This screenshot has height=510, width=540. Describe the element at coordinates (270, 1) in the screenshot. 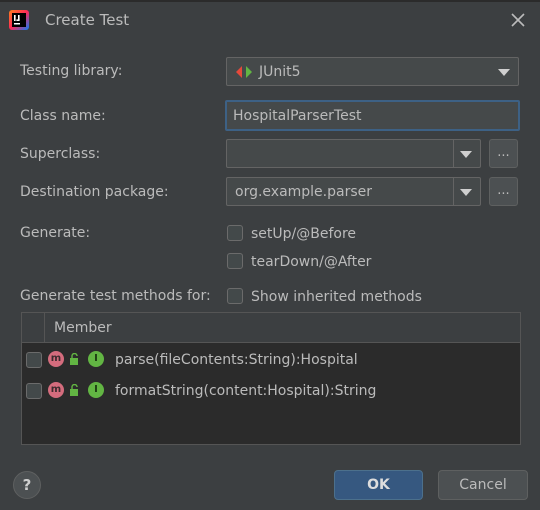

I see `top-edge` at that location.